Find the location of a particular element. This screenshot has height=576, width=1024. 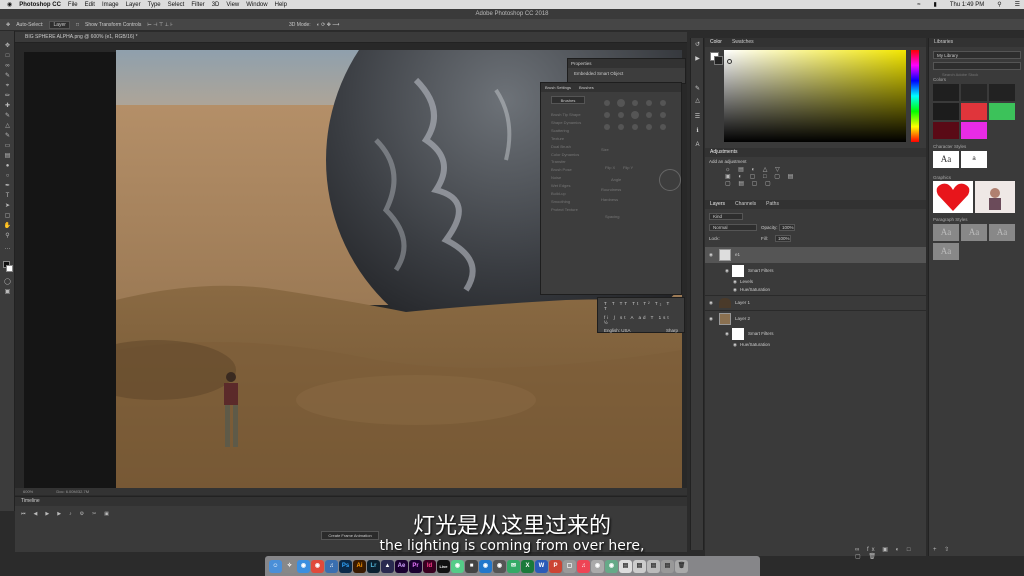

adjustment-icons: ☼ ▤ ◐ △ ▽ ▣ ◐ ▢ □ ▢ ▤ ▢ ▤ ▢ ▢ is located at coordinates (760, 176).